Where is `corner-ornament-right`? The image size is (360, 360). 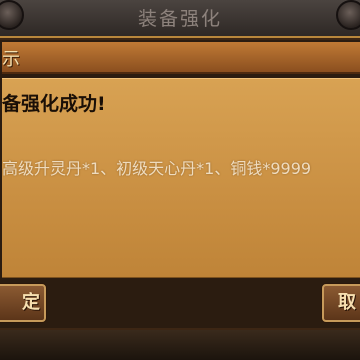 corner-ornament-right is located at coordinates (348, 15).